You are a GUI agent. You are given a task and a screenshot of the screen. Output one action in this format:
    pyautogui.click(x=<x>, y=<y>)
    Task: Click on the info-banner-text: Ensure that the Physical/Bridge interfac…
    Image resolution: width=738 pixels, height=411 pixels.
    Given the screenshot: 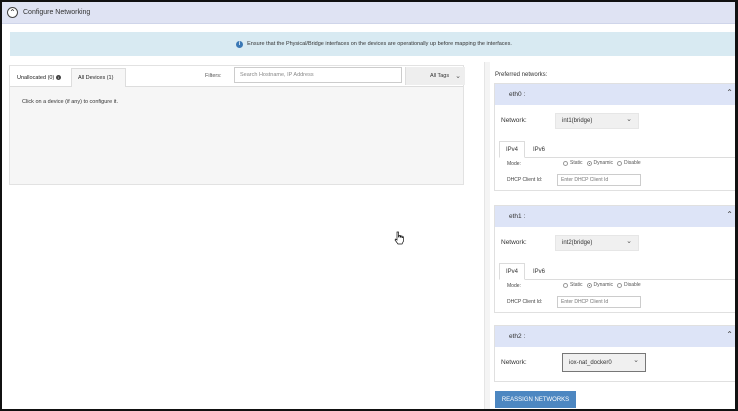 What is the action you would take?
    pyautogui.click(x=379, y=44)
    